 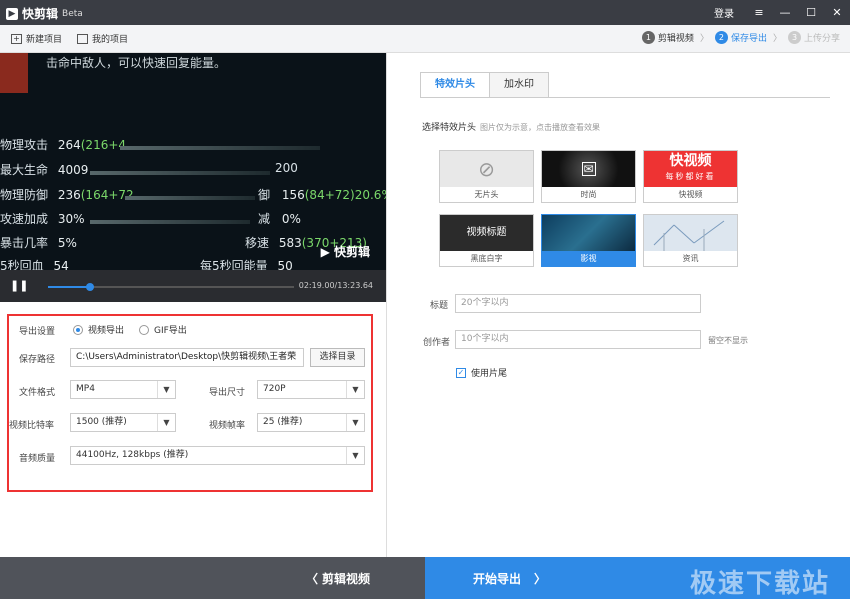 I want to click on video-hero-avatar, so click(x=14, y=73).